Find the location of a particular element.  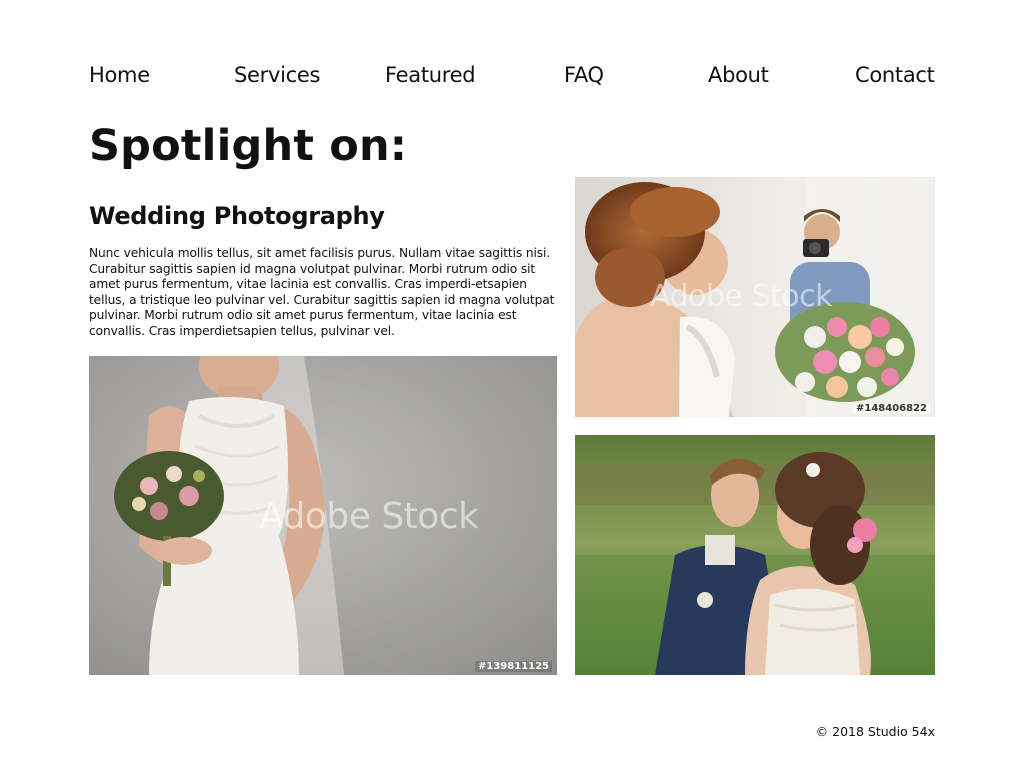

photo-wedding-couple is located at coordinates (755, 555).